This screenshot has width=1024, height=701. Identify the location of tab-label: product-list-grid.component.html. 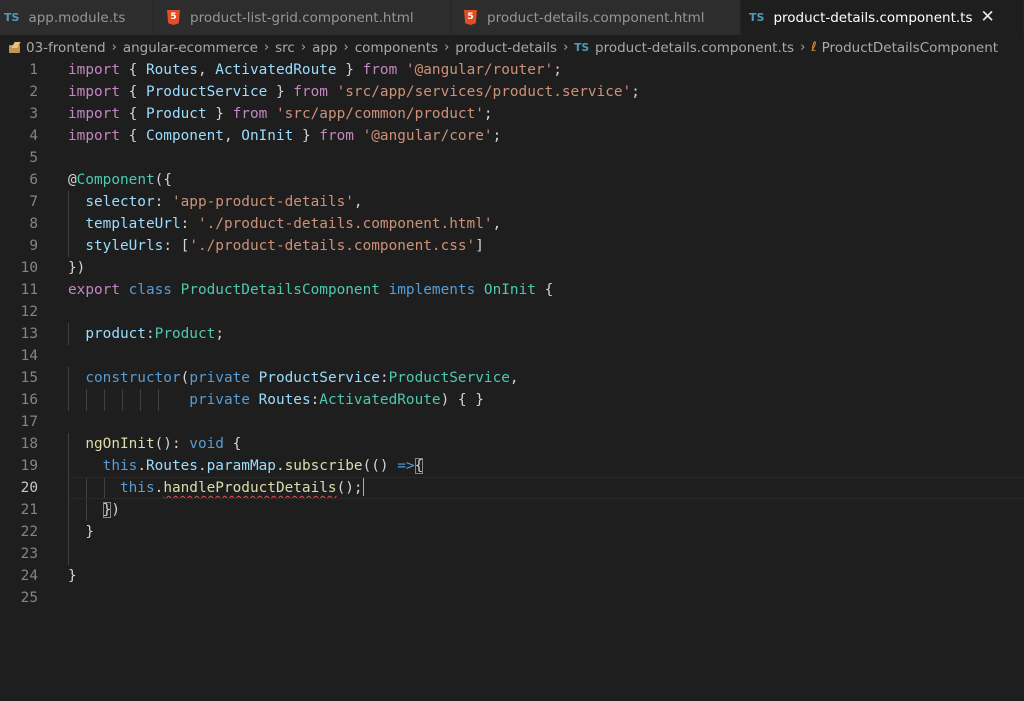
(302, 17).